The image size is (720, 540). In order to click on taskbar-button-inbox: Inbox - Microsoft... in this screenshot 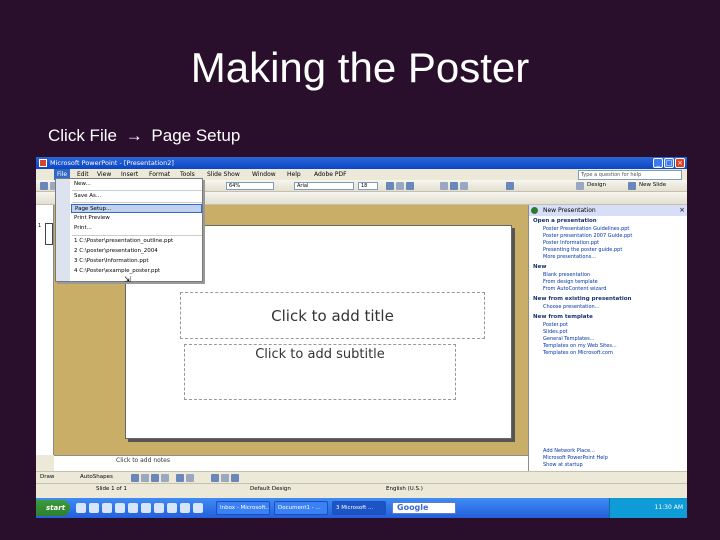, I will do `click(243, 508)`.